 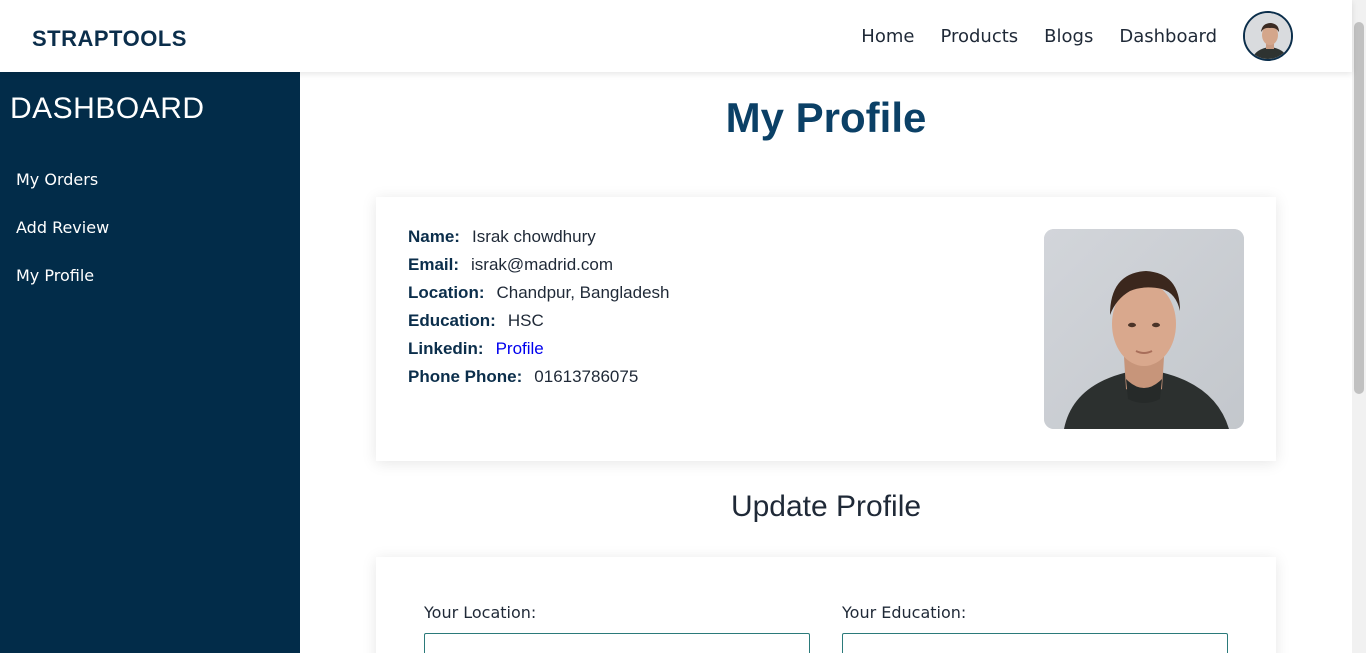 I want to click on profile-email-row: Email: israk@madrid.com, so click(x=510, y=265).